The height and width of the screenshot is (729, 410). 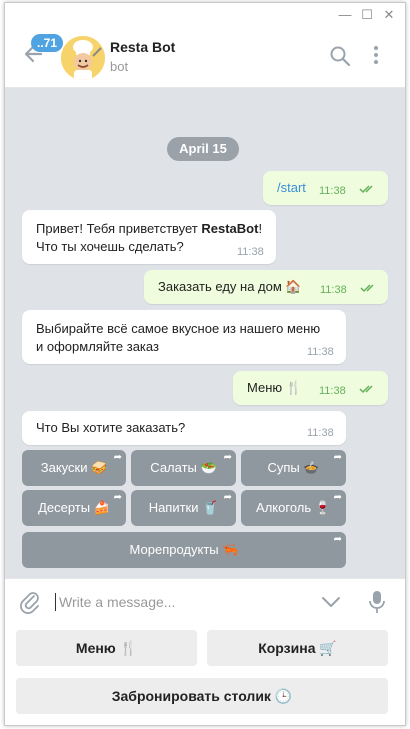 I want to click on inline-button-alcohol: Алкоголь 🍷 ➦, so click(x=293, y=508).